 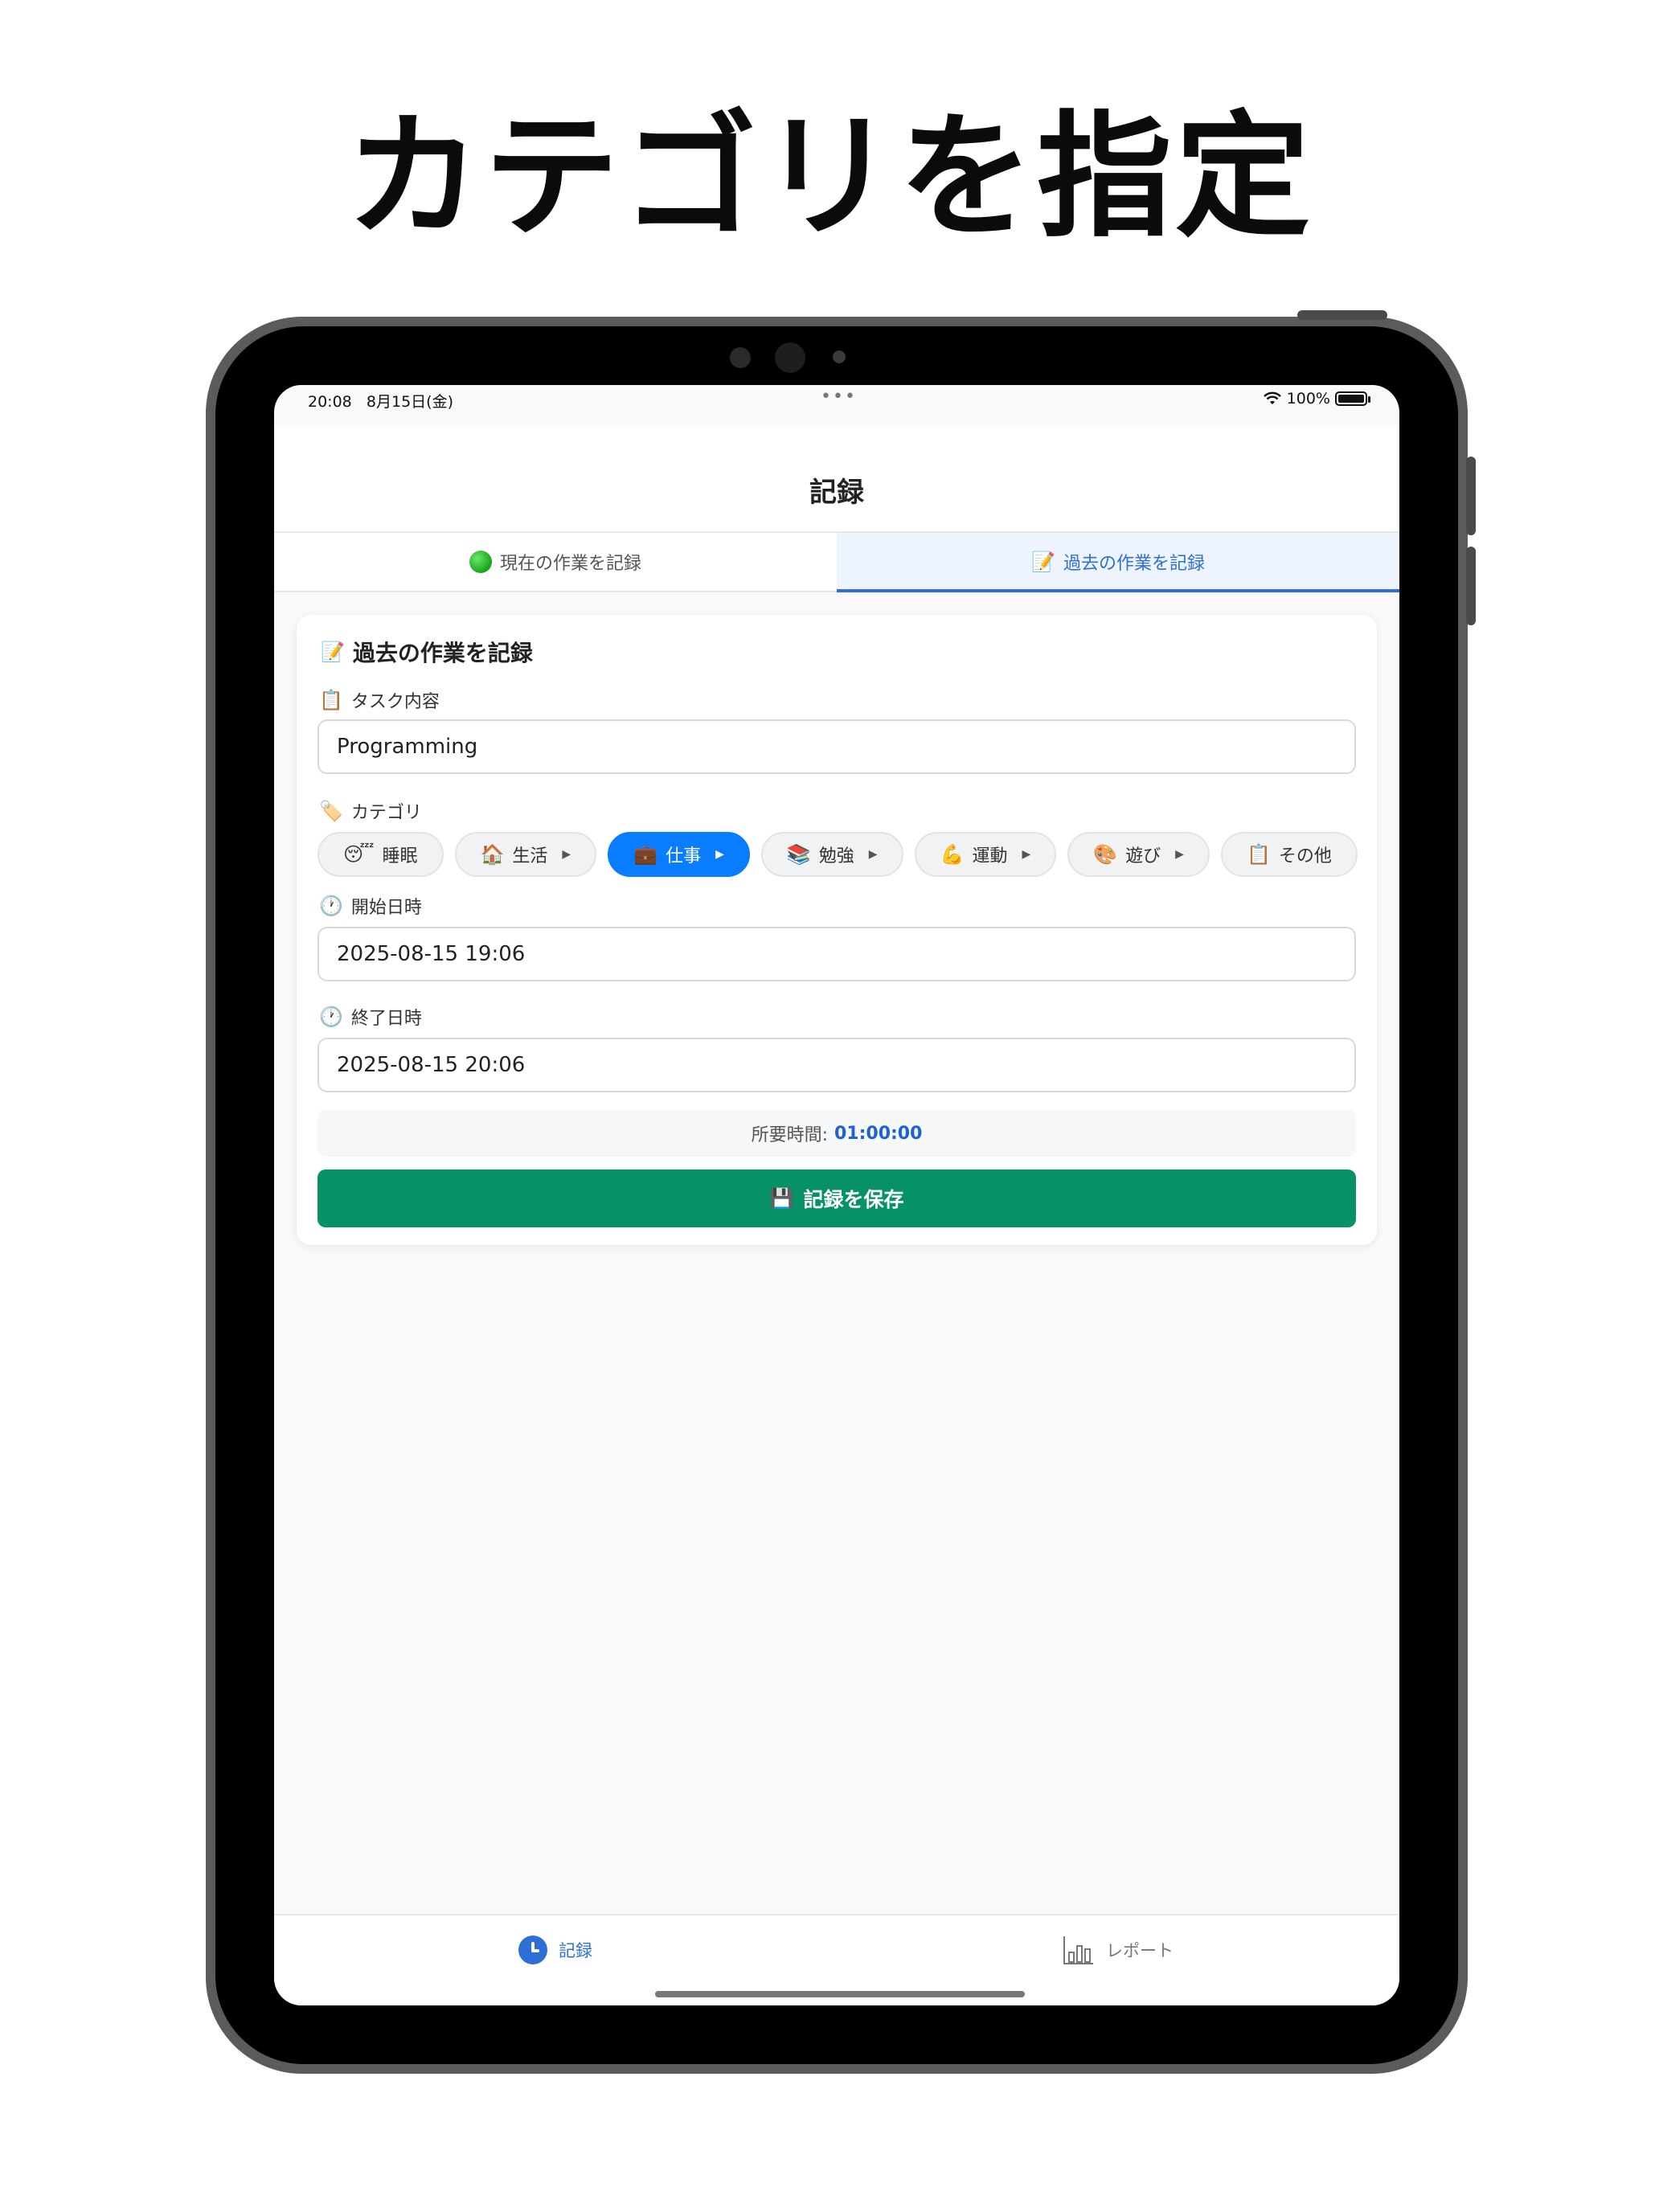 What do you see at coordinates (570, 564) in the screenshot?
I see `tab-current-task-label: 現在の作業を記録` at bounding box center [570, 564].